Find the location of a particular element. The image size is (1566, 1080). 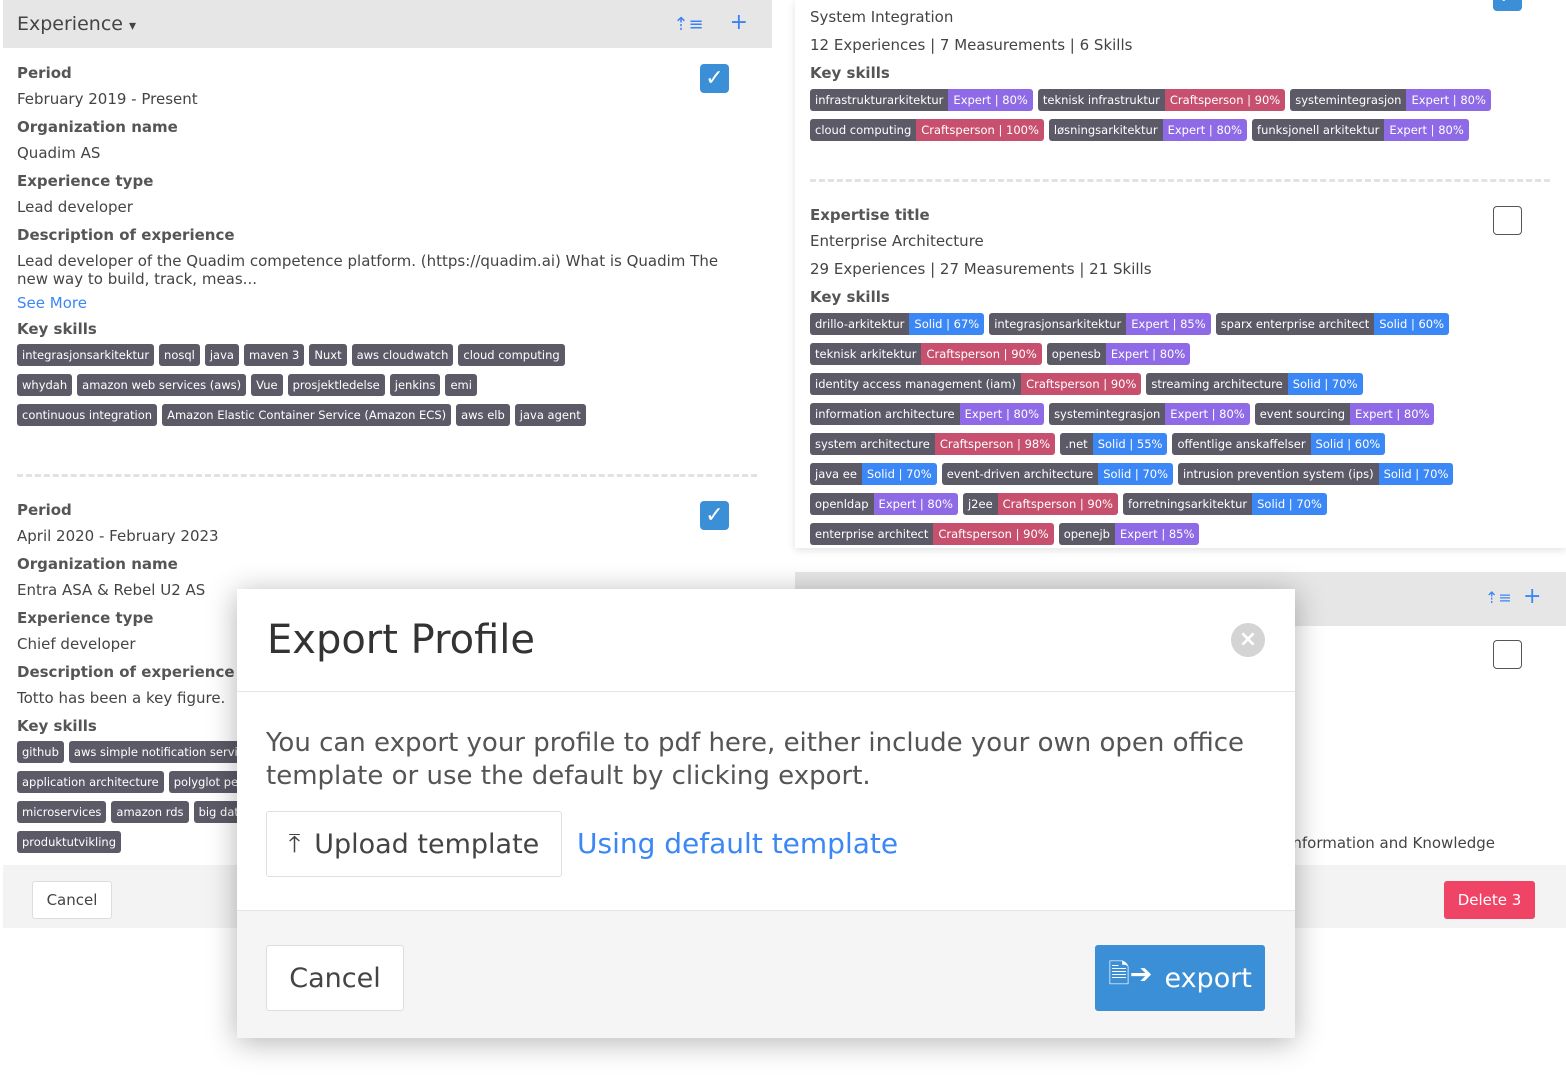

skill-tag: streaming architecture Solid | 70% is located at coordinates (1254, 384).